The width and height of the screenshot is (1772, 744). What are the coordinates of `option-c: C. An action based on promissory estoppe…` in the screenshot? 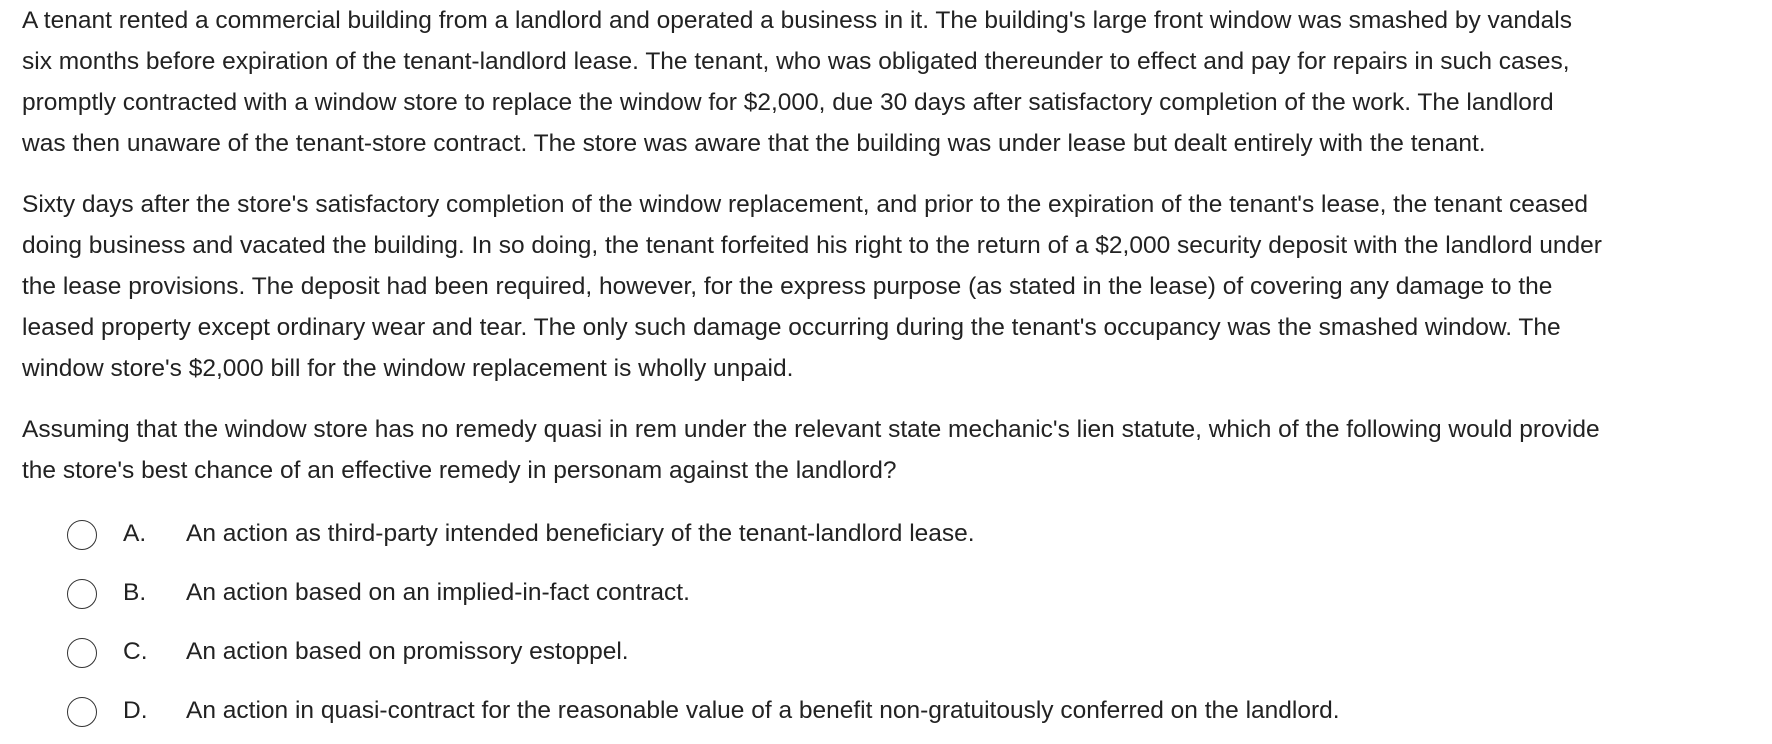 It's located at (750, 652).